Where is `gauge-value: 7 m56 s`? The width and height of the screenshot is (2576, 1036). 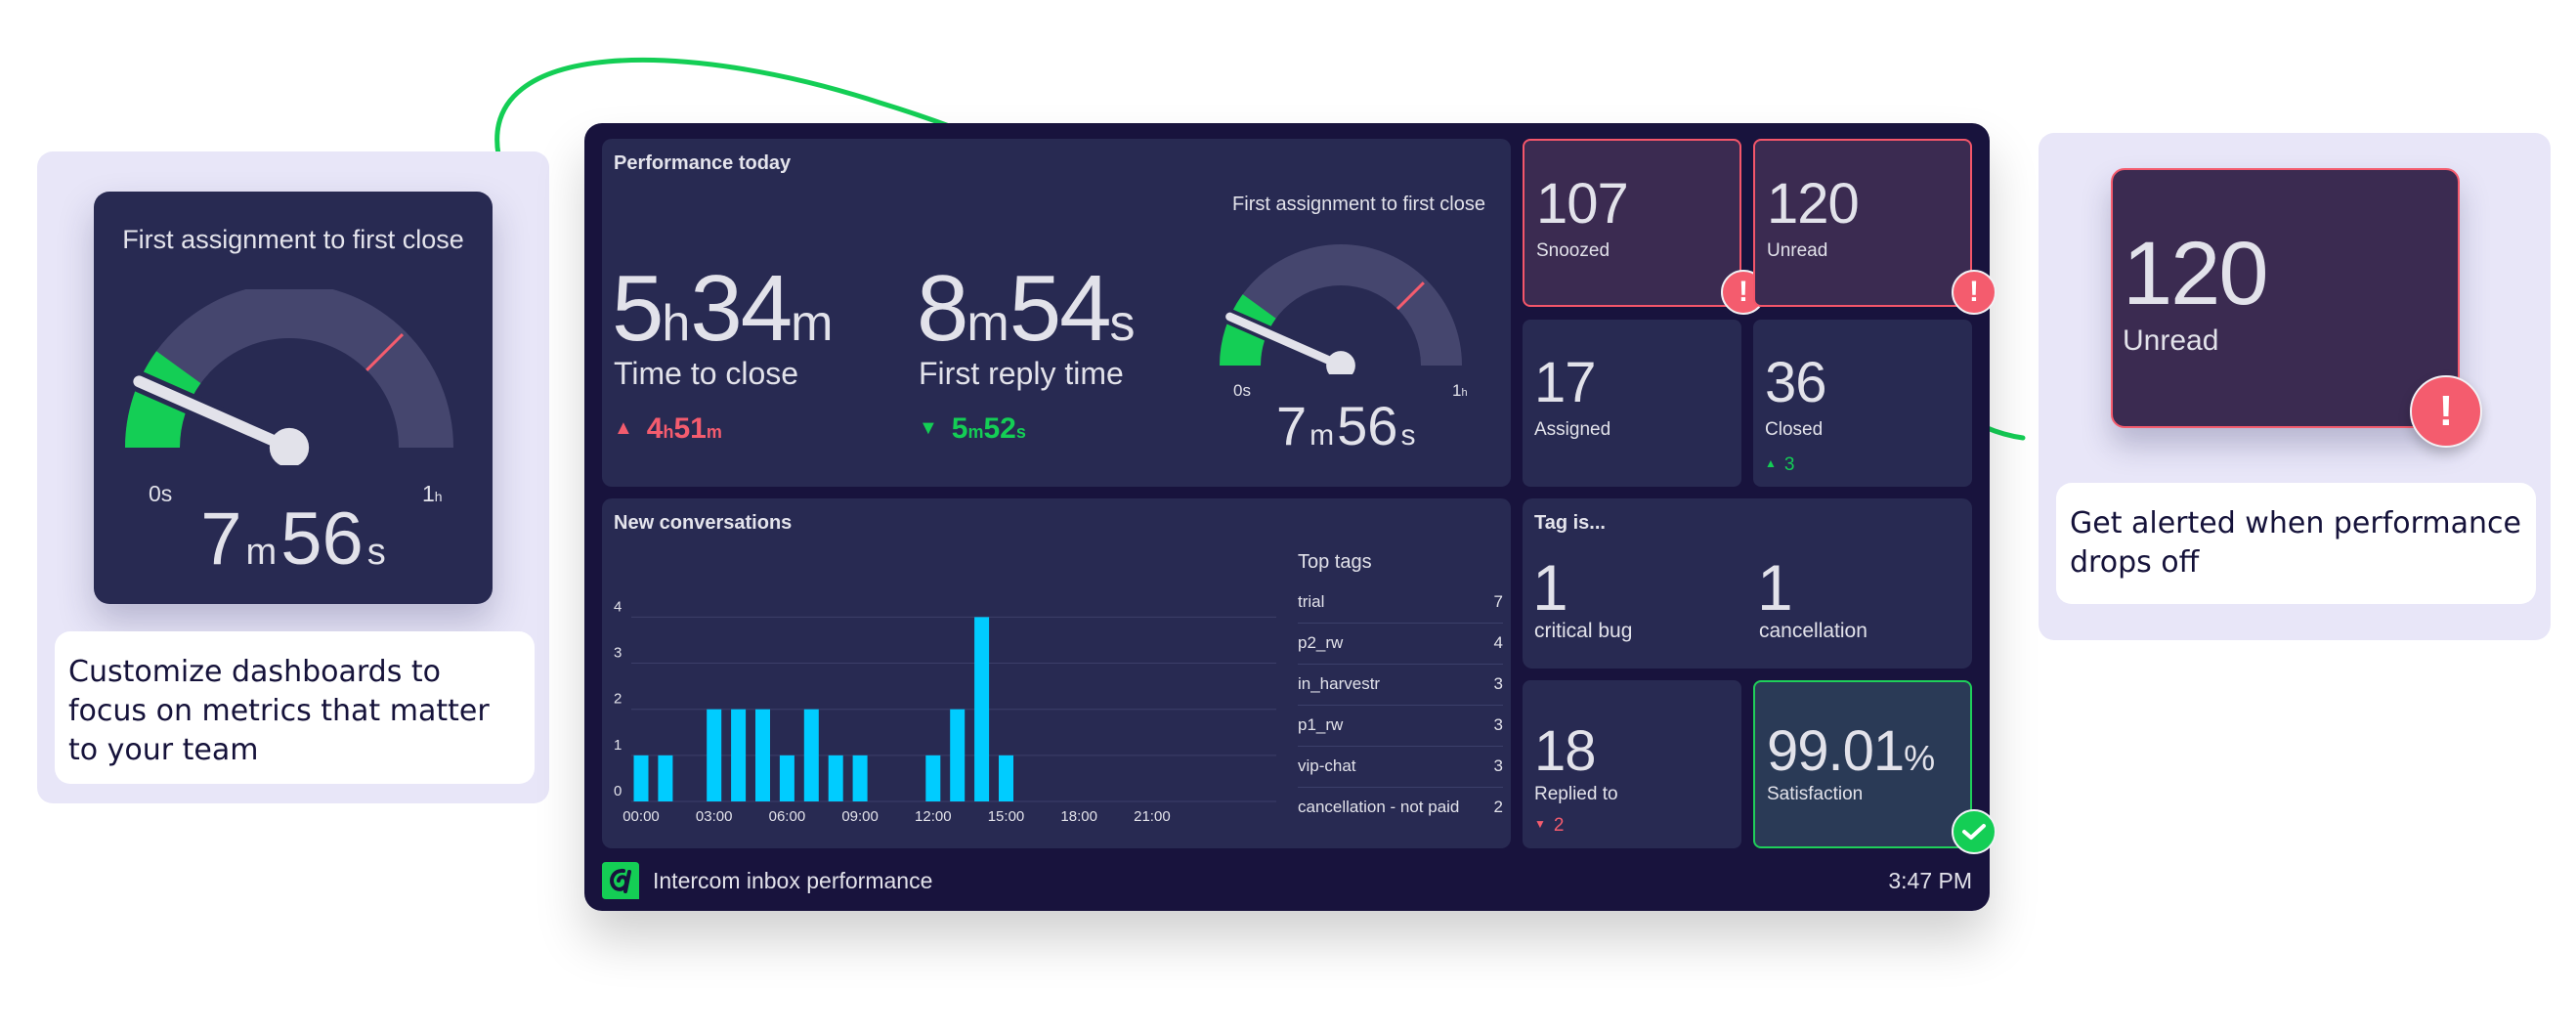 gauge-value: 7 m56 s is located at coordinates (1345, 426).